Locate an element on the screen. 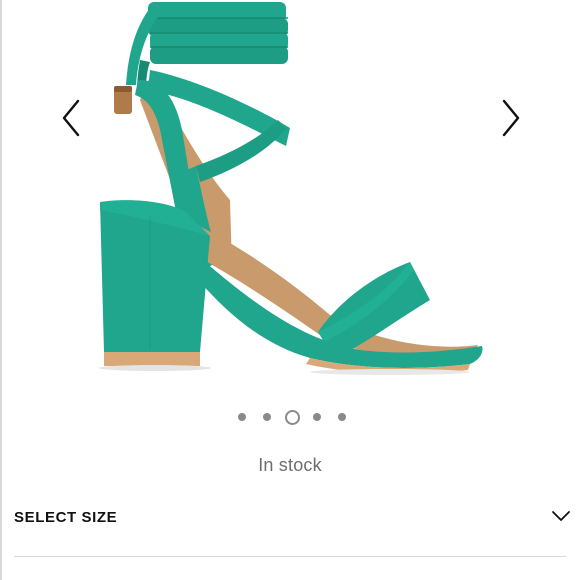 This screenshot has width=580, height=580. select-size-label: SELECT SIZE is located at coordinates (66, 517).